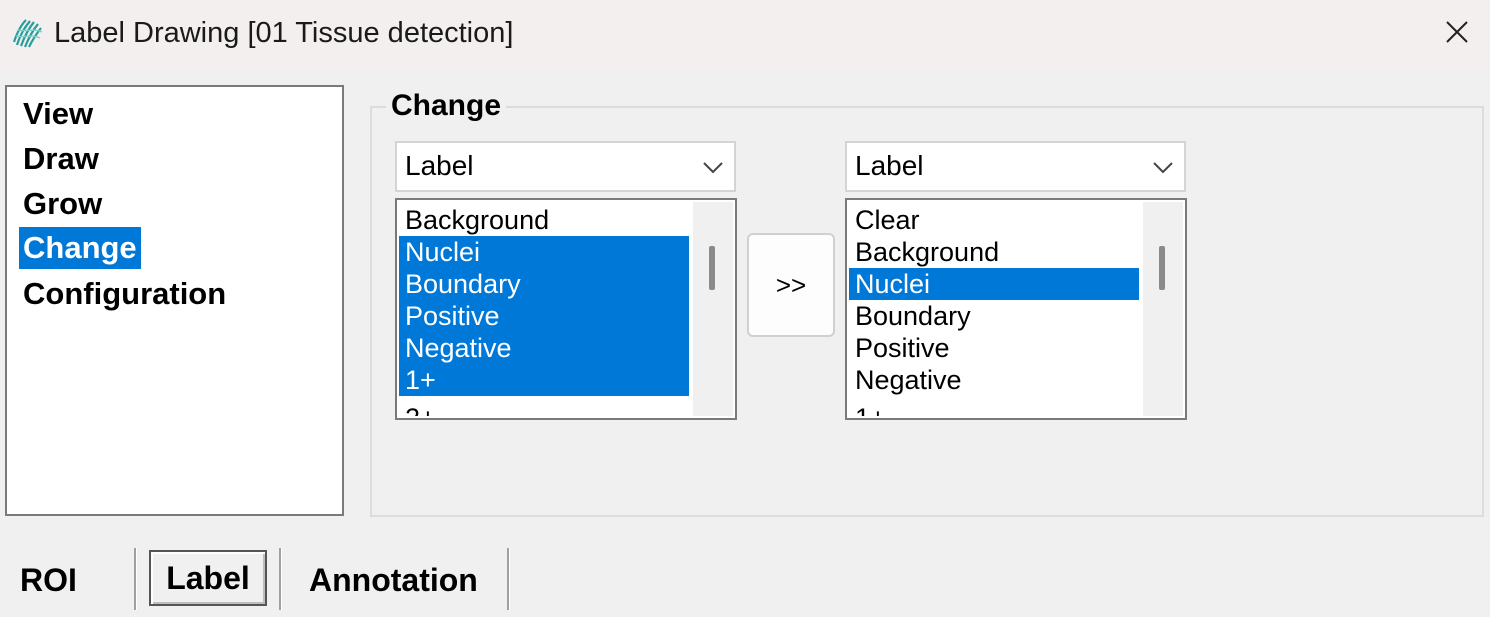 This screenshot has height=617, width=1490. What do you see at coordinates (745, 34) in the screenshot?
I see `title-bar: Label Drawing [01 Tissue detection]` at bounding box center [745, 34].